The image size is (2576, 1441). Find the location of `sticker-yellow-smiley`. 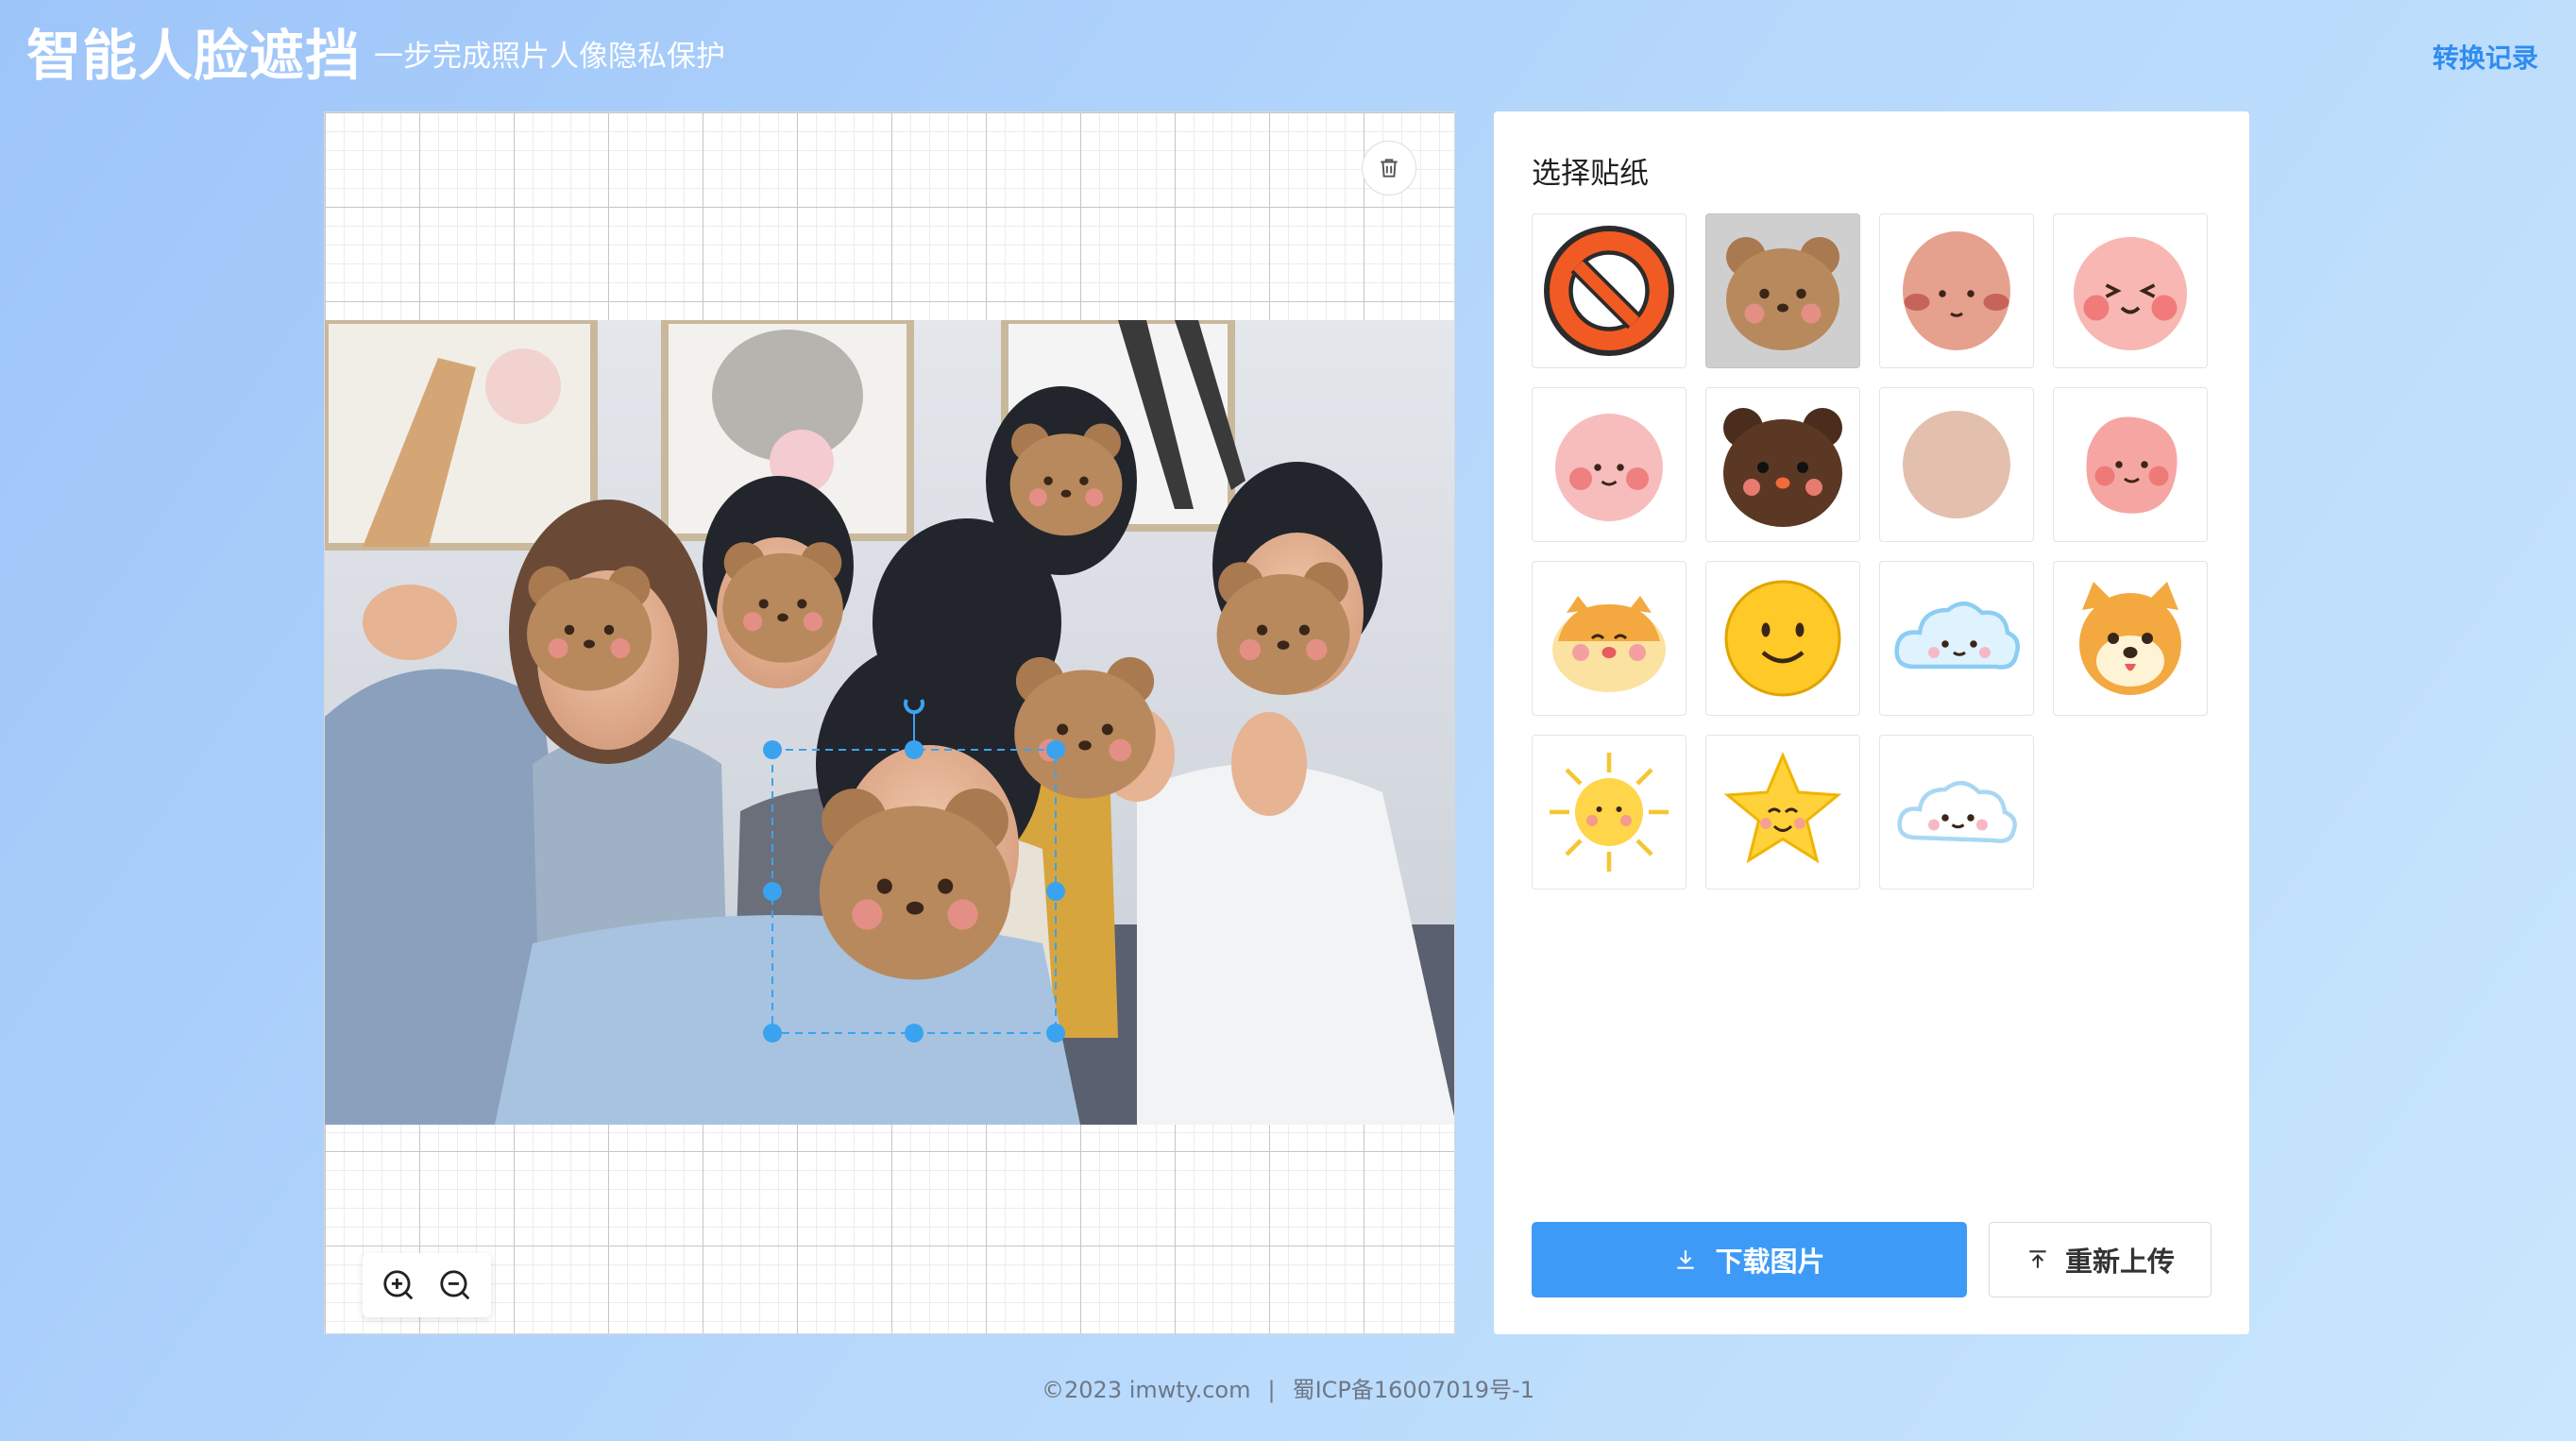

sticker-yellow-smiley is located at coordinates (1782, 638).